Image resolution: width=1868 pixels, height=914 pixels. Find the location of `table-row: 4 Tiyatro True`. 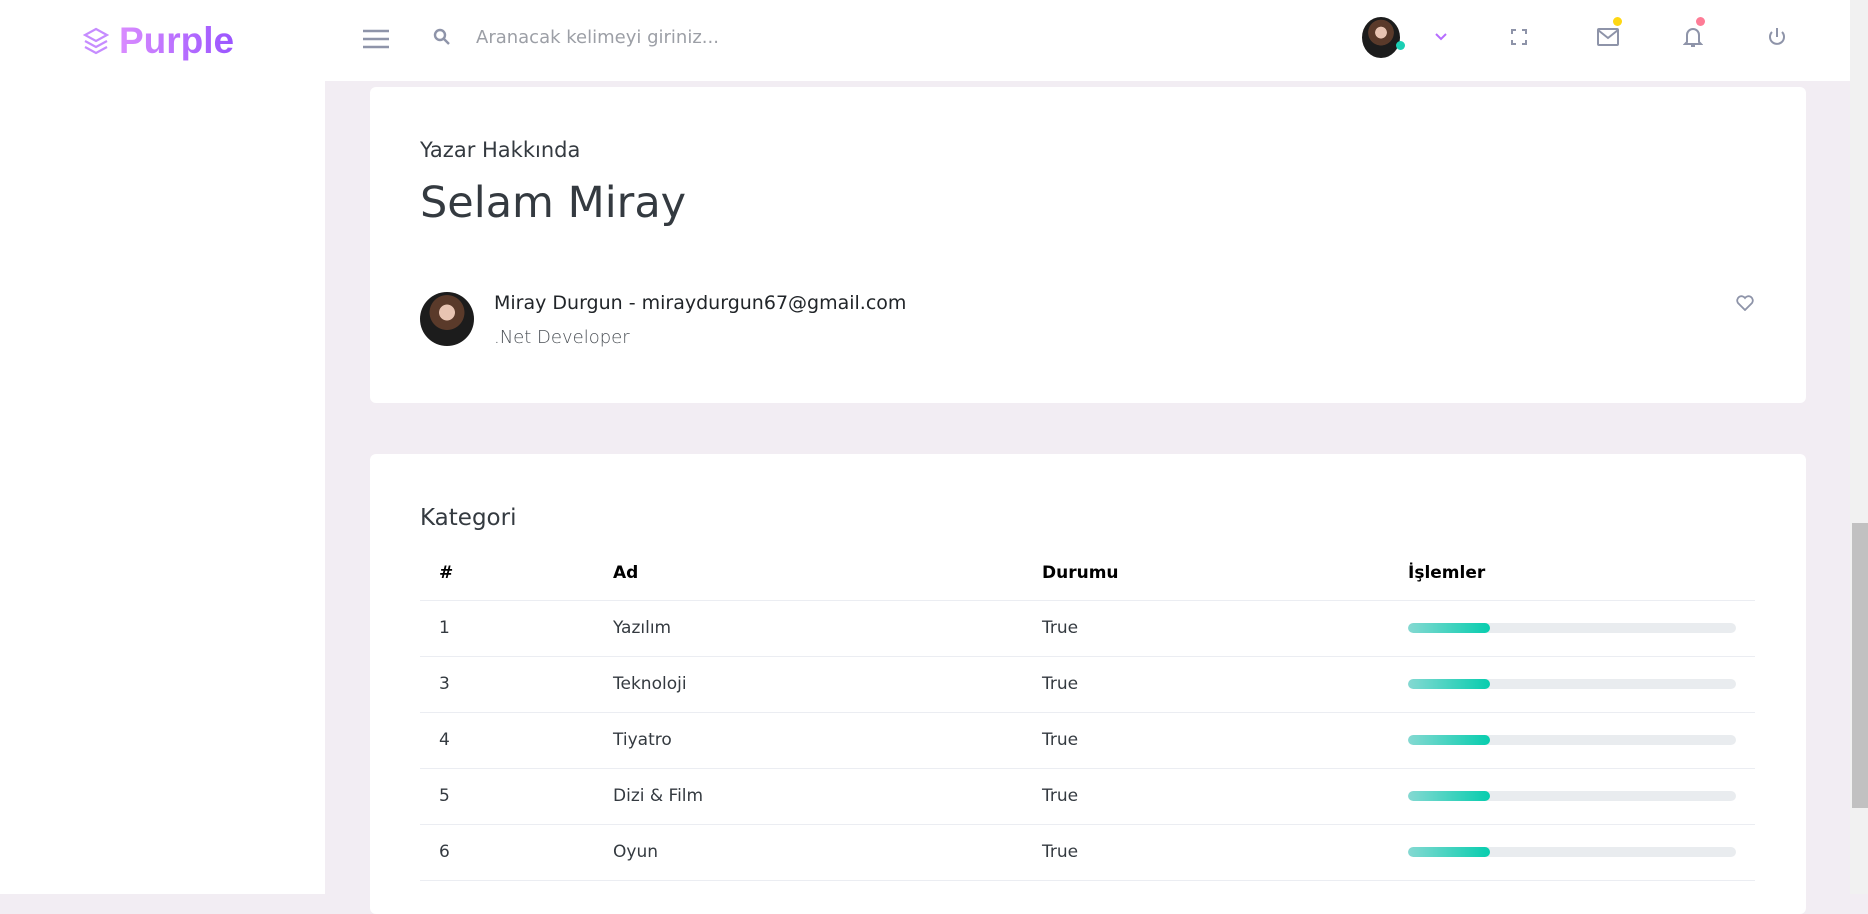

table-row: 4 Tiyatro True is located at coordinates (1087, 740).